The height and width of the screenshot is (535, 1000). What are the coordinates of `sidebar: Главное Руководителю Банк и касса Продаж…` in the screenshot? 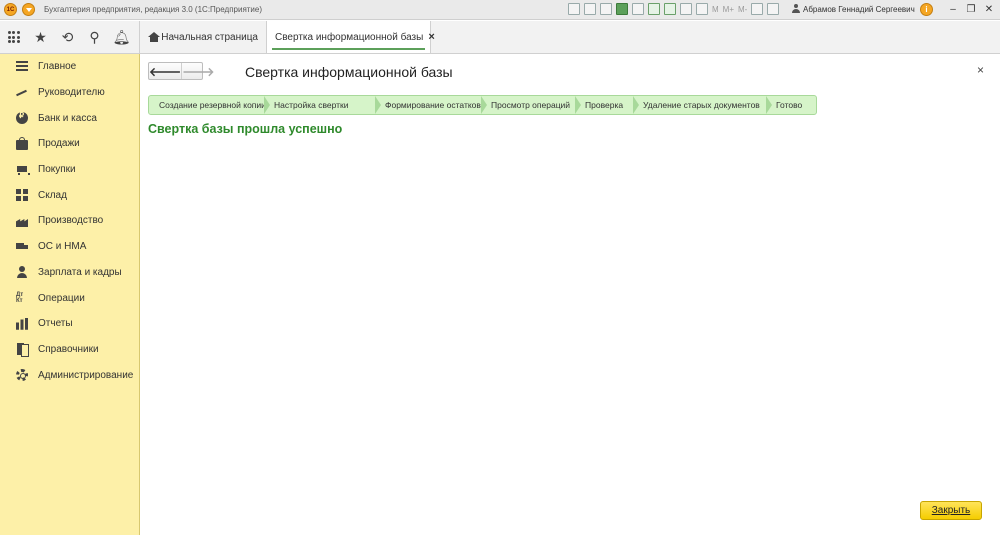 It's located at (70, 294).